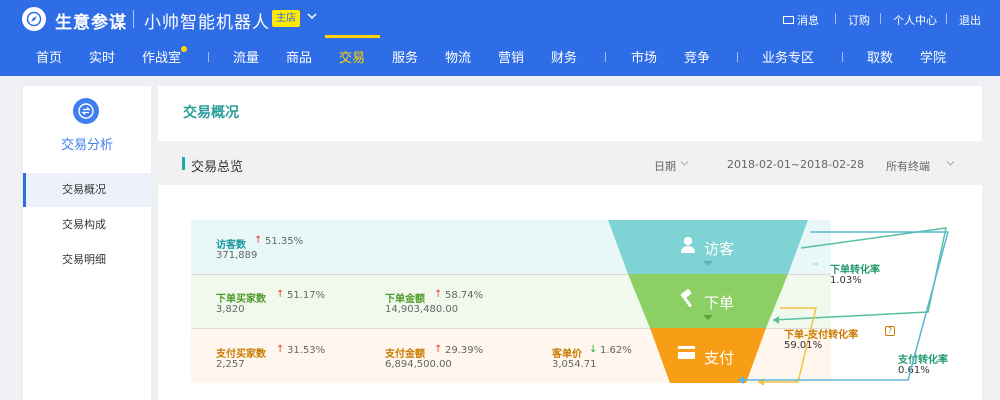 The height and width of the screenshot is (400, 1000). Describe the element at coordinates (933, 56) in the screenshot. I see `nav-academy: 学院` at that location.